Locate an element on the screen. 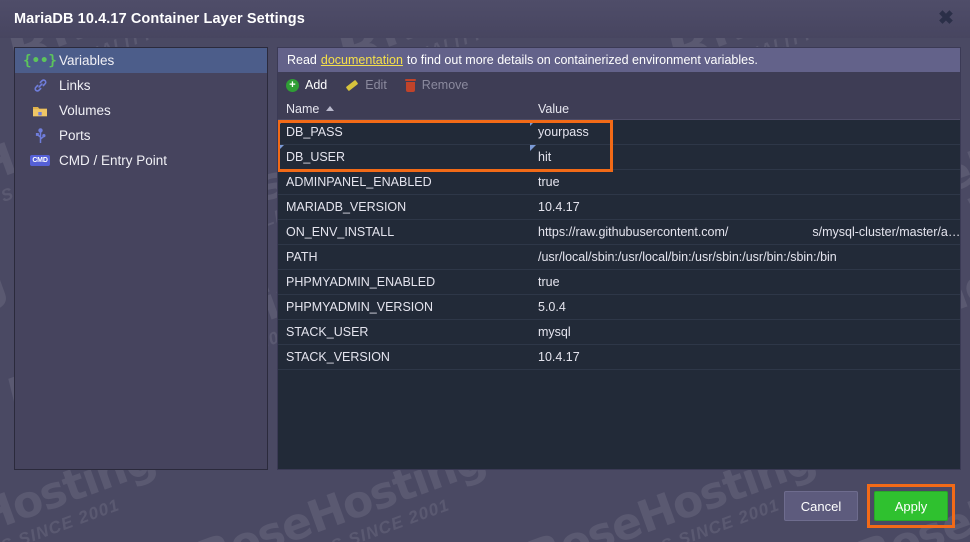 This screenshot has width=970, height=542. variable-value-text: hit is located at coordinates (545, 157).